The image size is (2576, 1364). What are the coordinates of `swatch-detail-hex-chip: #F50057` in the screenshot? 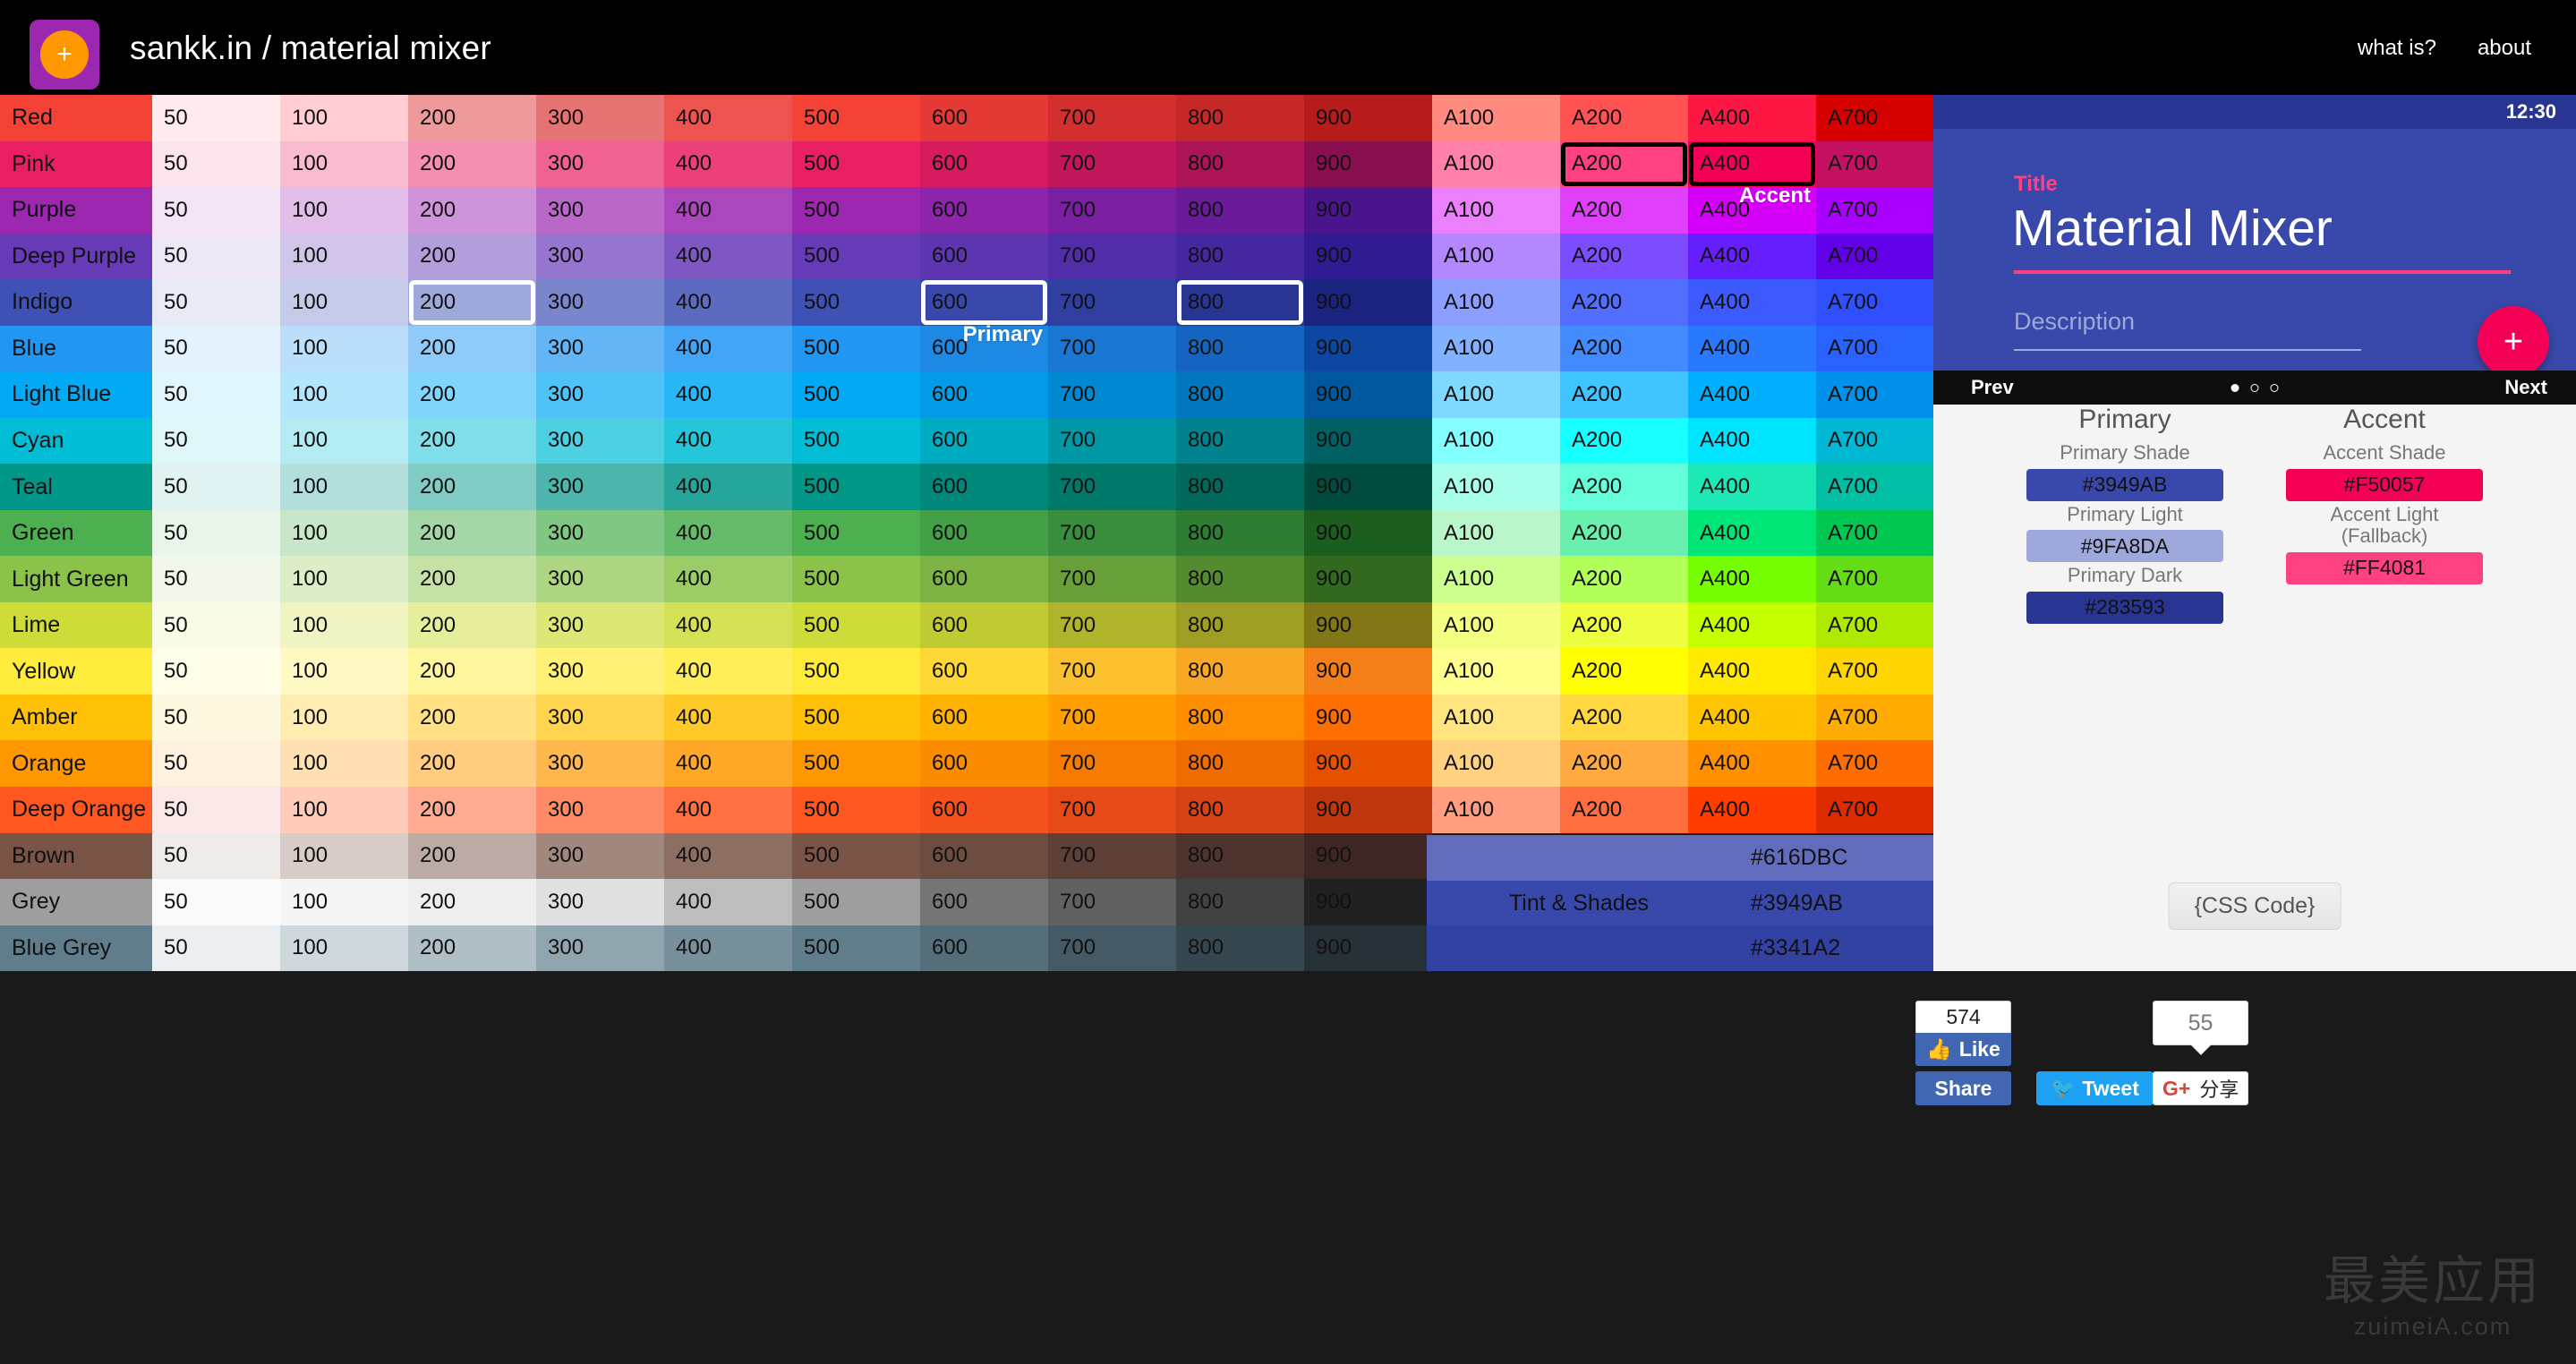 It's located at (2384, 484).